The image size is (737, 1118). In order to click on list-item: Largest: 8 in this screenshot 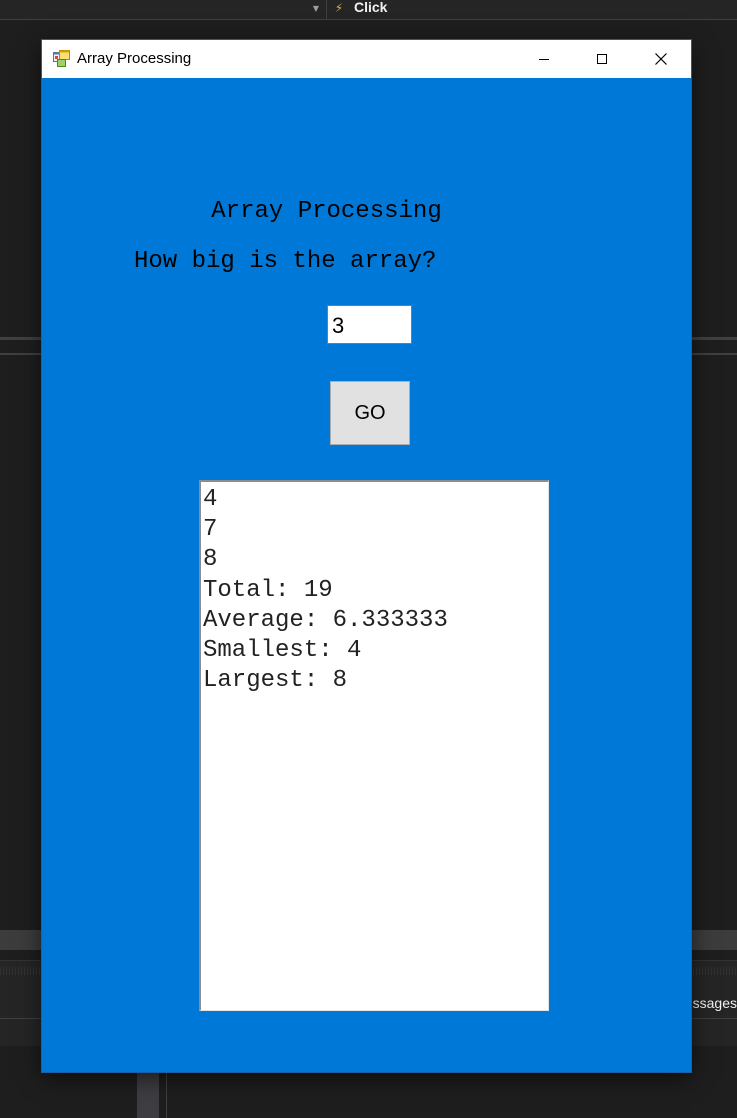, I will do `click(374, 681)`.